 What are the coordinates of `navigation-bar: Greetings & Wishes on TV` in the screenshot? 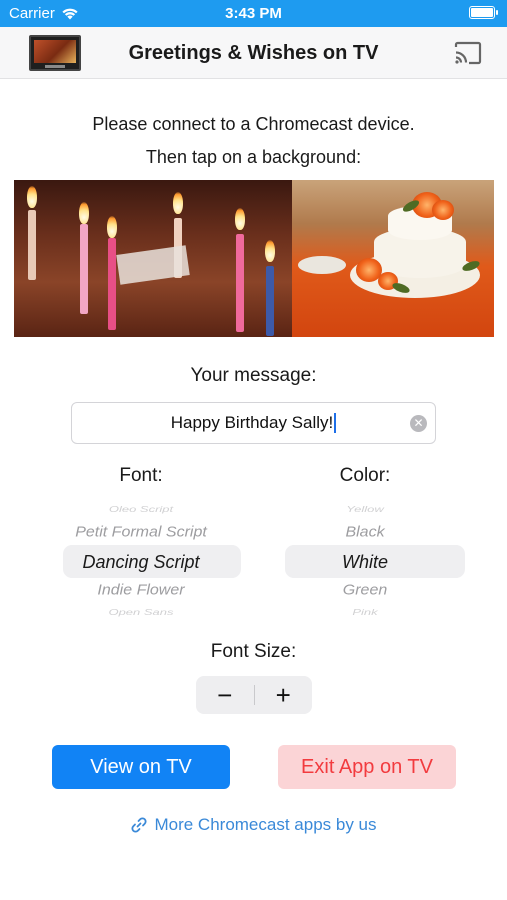 It's located at (253, 53).